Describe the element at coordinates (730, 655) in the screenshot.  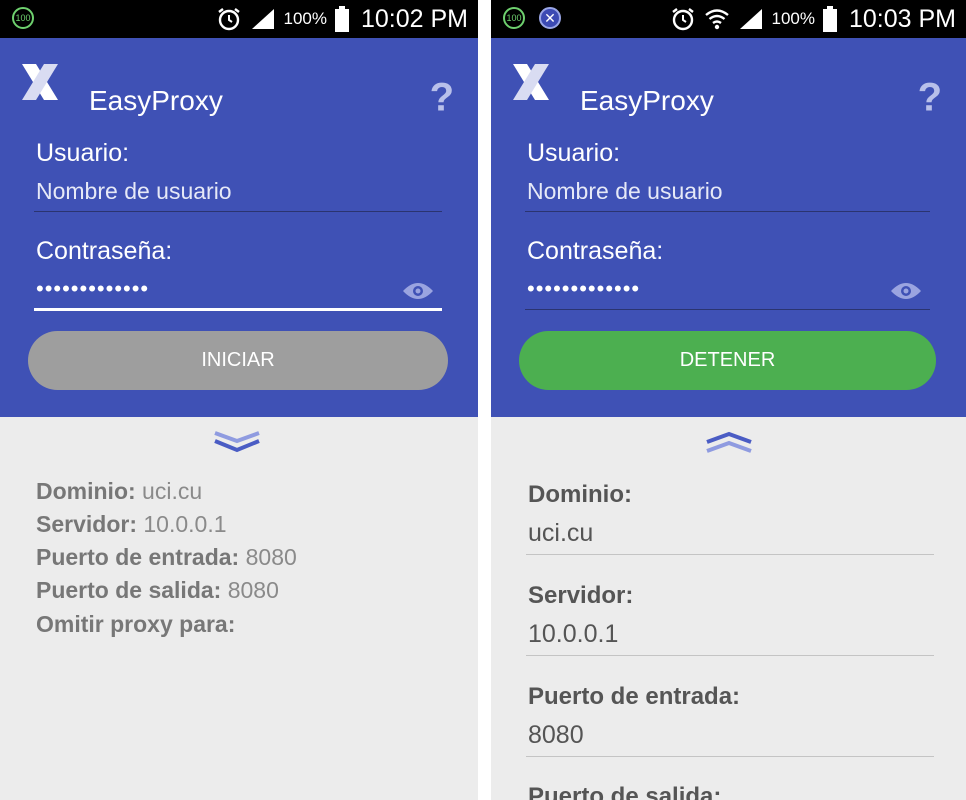
I see `server-underline` at that location.